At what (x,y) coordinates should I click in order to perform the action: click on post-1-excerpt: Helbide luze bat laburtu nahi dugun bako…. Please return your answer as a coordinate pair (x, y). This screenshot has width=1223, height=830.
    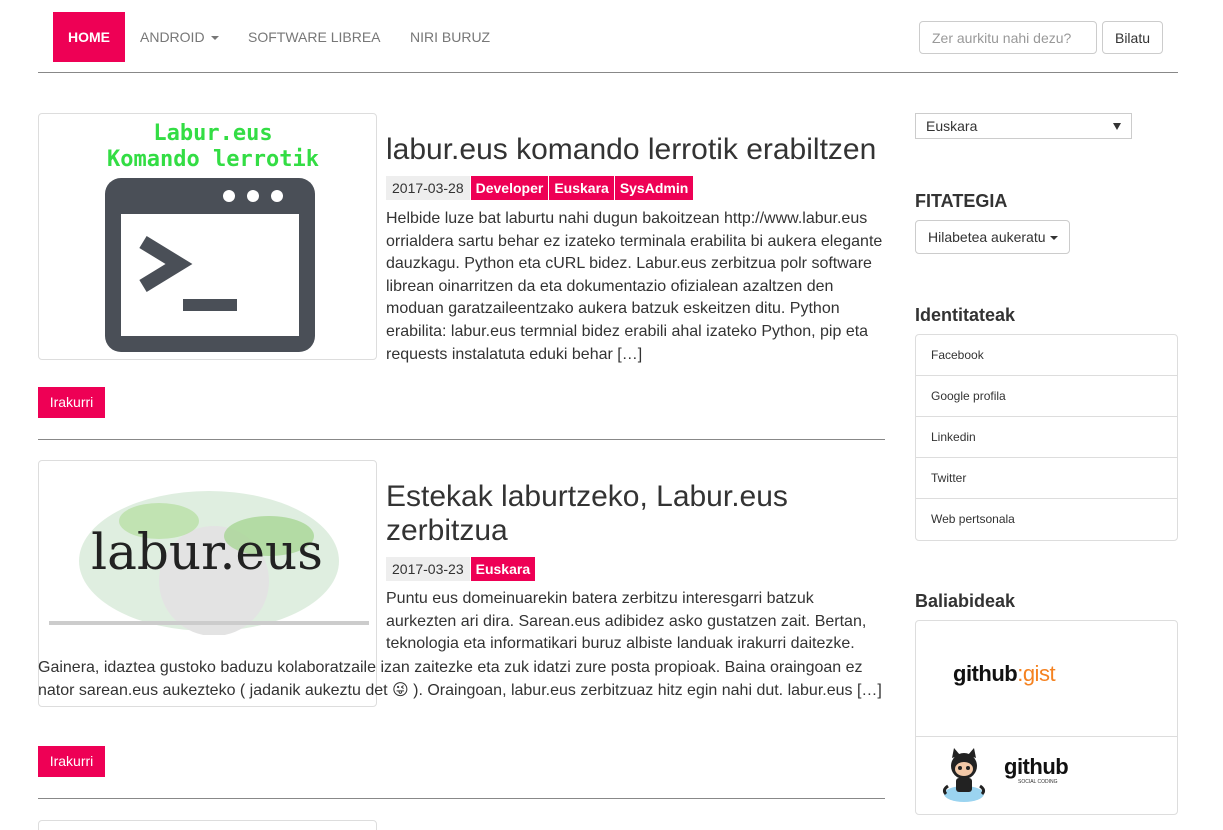
    Looking at the image, I should click on (634, 286).